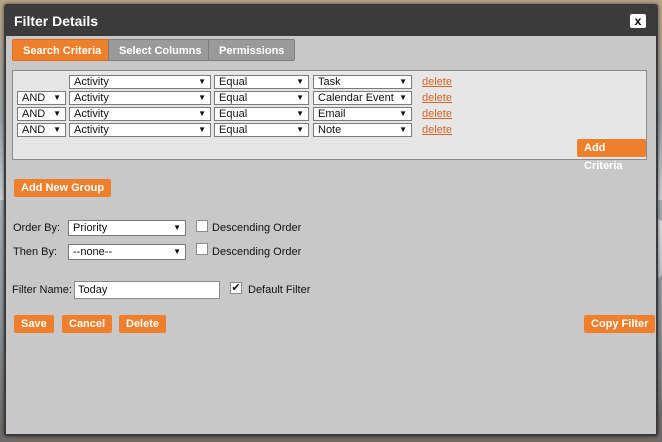  Describe the element at coordinates (127, 252) in the screenshot. I see `then-by-select: --none-- ▼` at that location.